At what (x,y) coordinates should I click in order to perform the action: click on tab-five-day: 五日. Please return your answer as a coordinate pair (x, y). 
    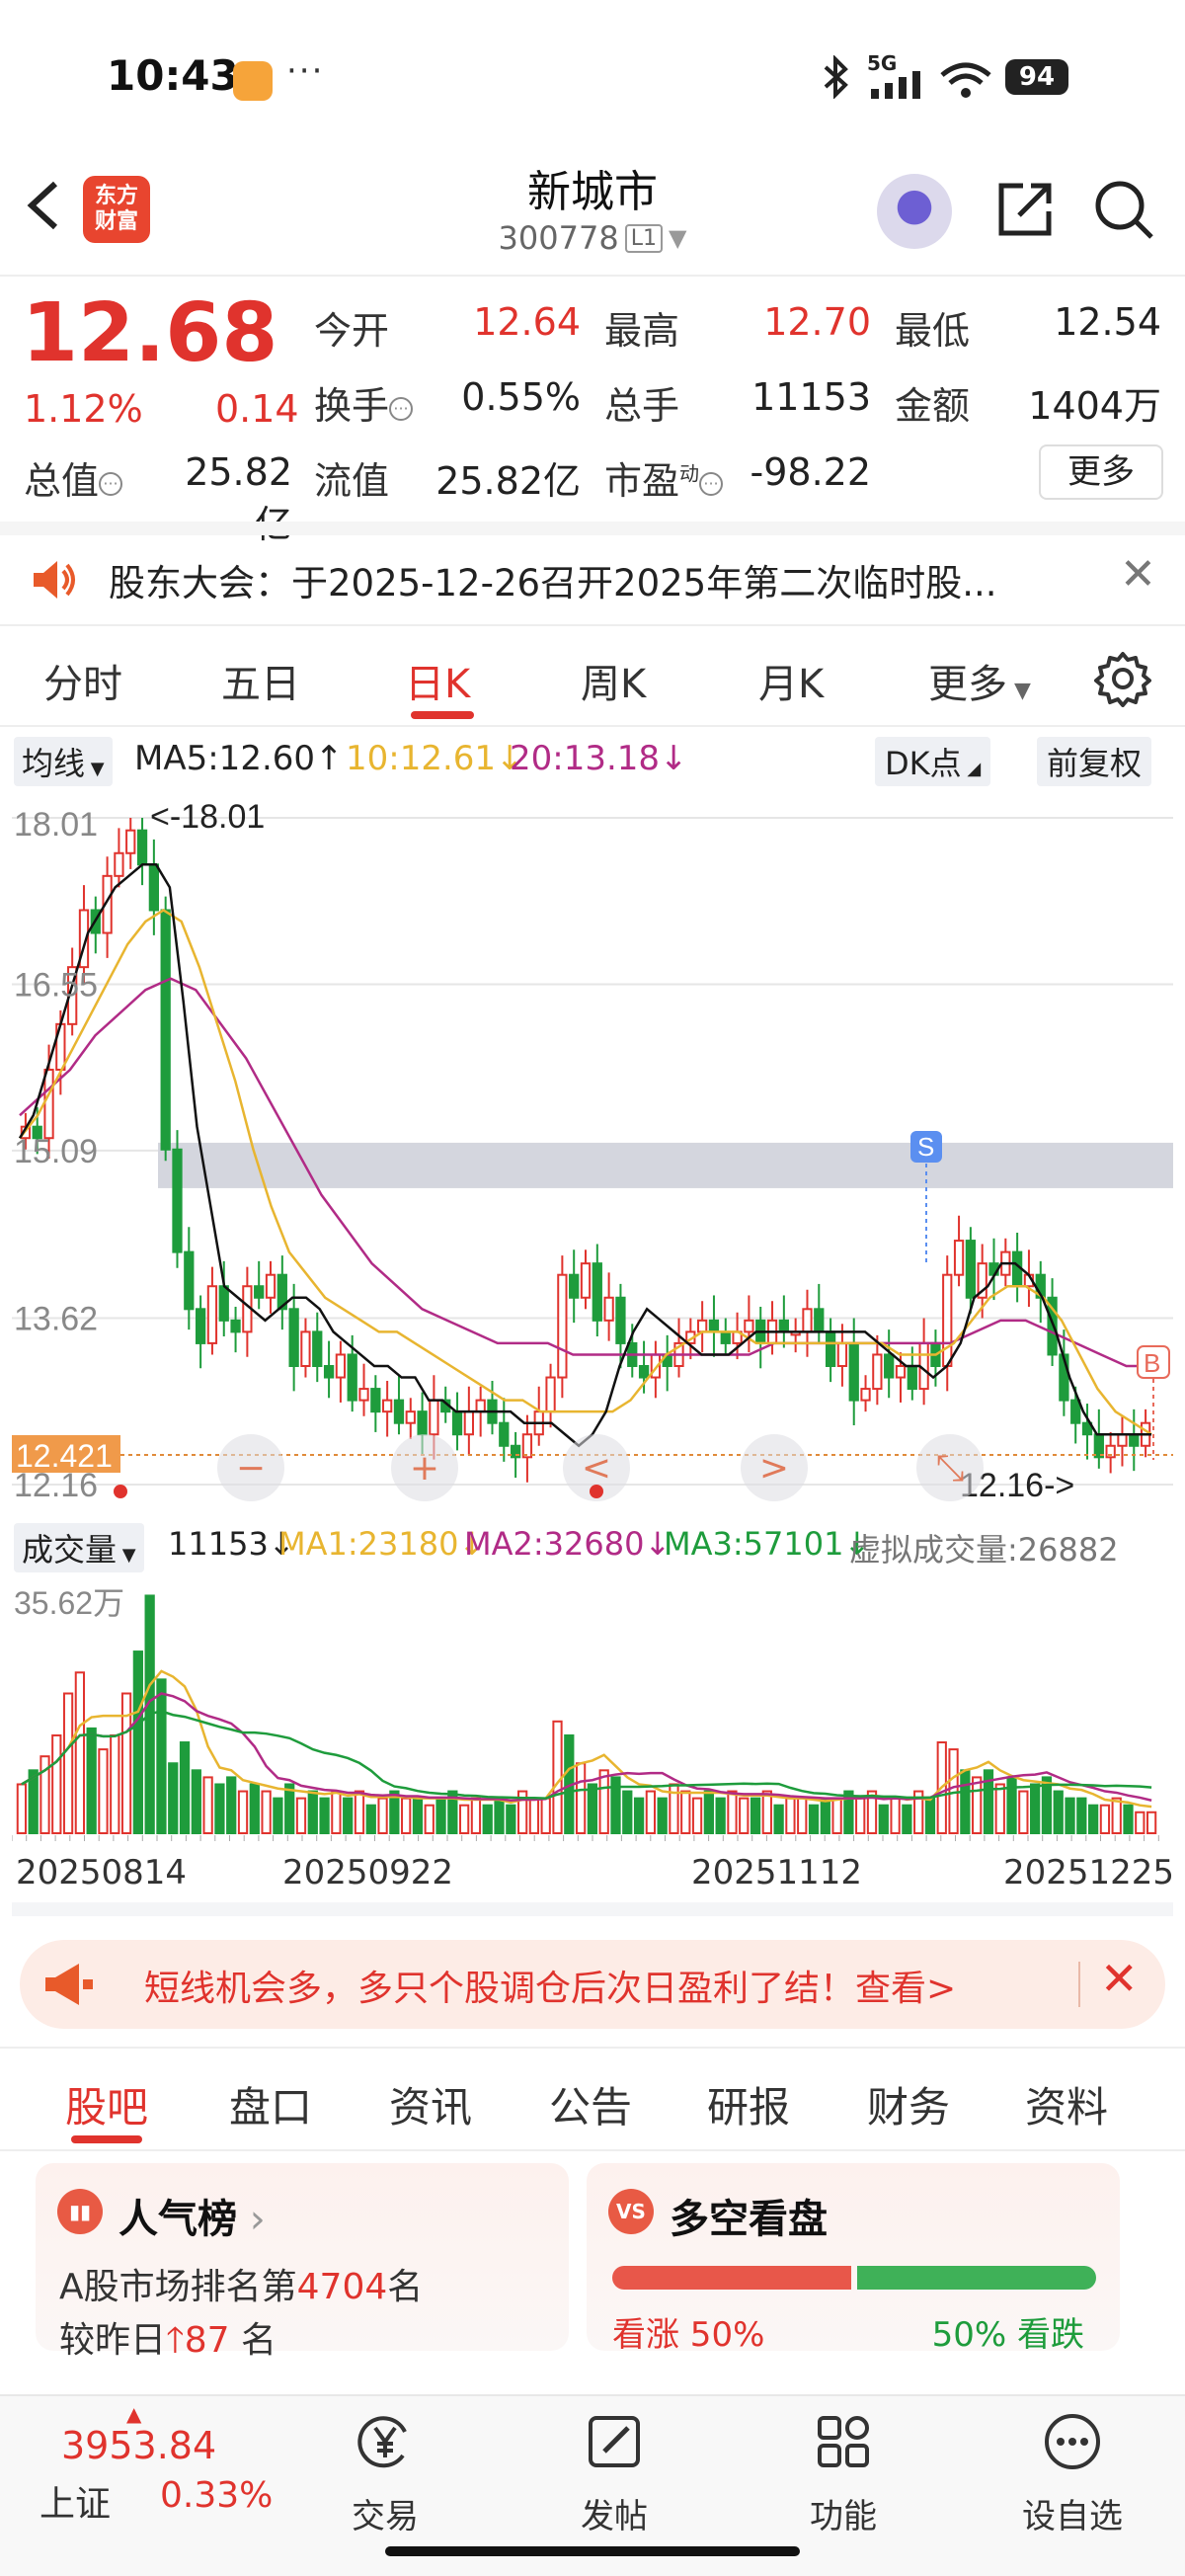
    Looking at the image, I should click on (261, 680).